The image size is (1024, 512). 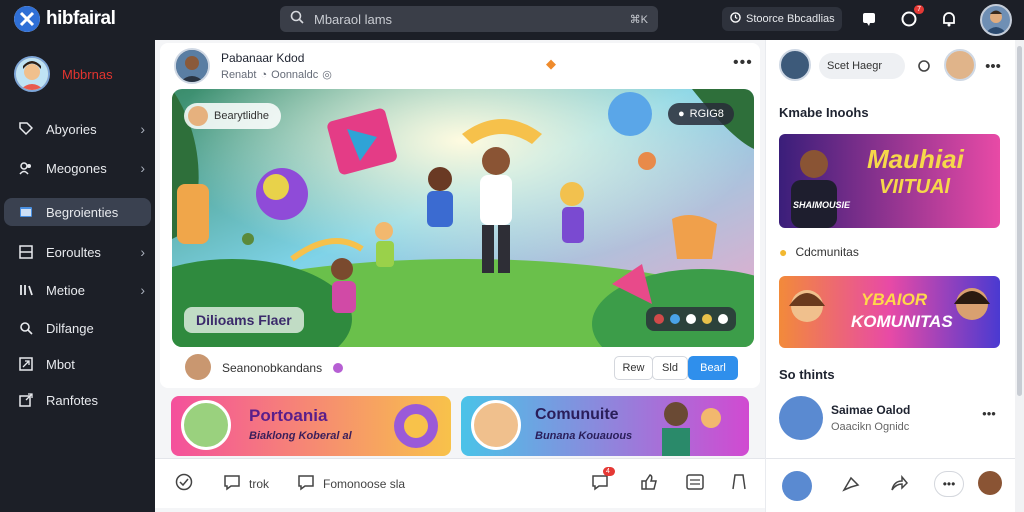 I want to click on sidebar-item-dilfange: Dilfange, so click(x=77, y=328).